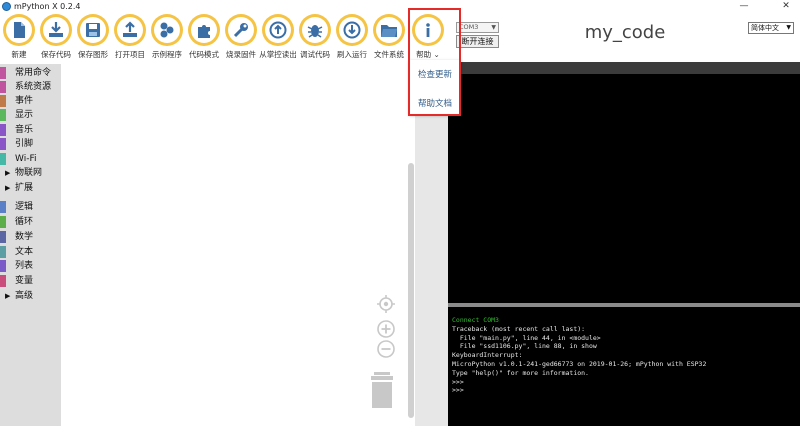 This screenshot has height=426, width=800. What do you see at coordinates (30, 266) in the screenshot?
I see `category-lists: 列表` at bounding box center [30, 266].